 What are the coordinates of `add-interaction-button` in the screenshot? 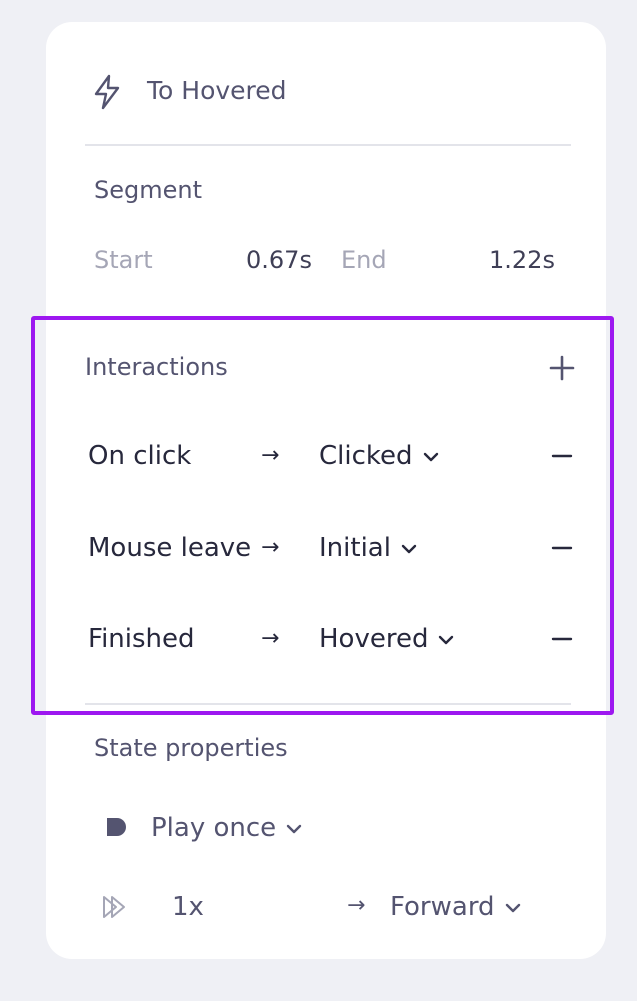 It's located at (562, 368).